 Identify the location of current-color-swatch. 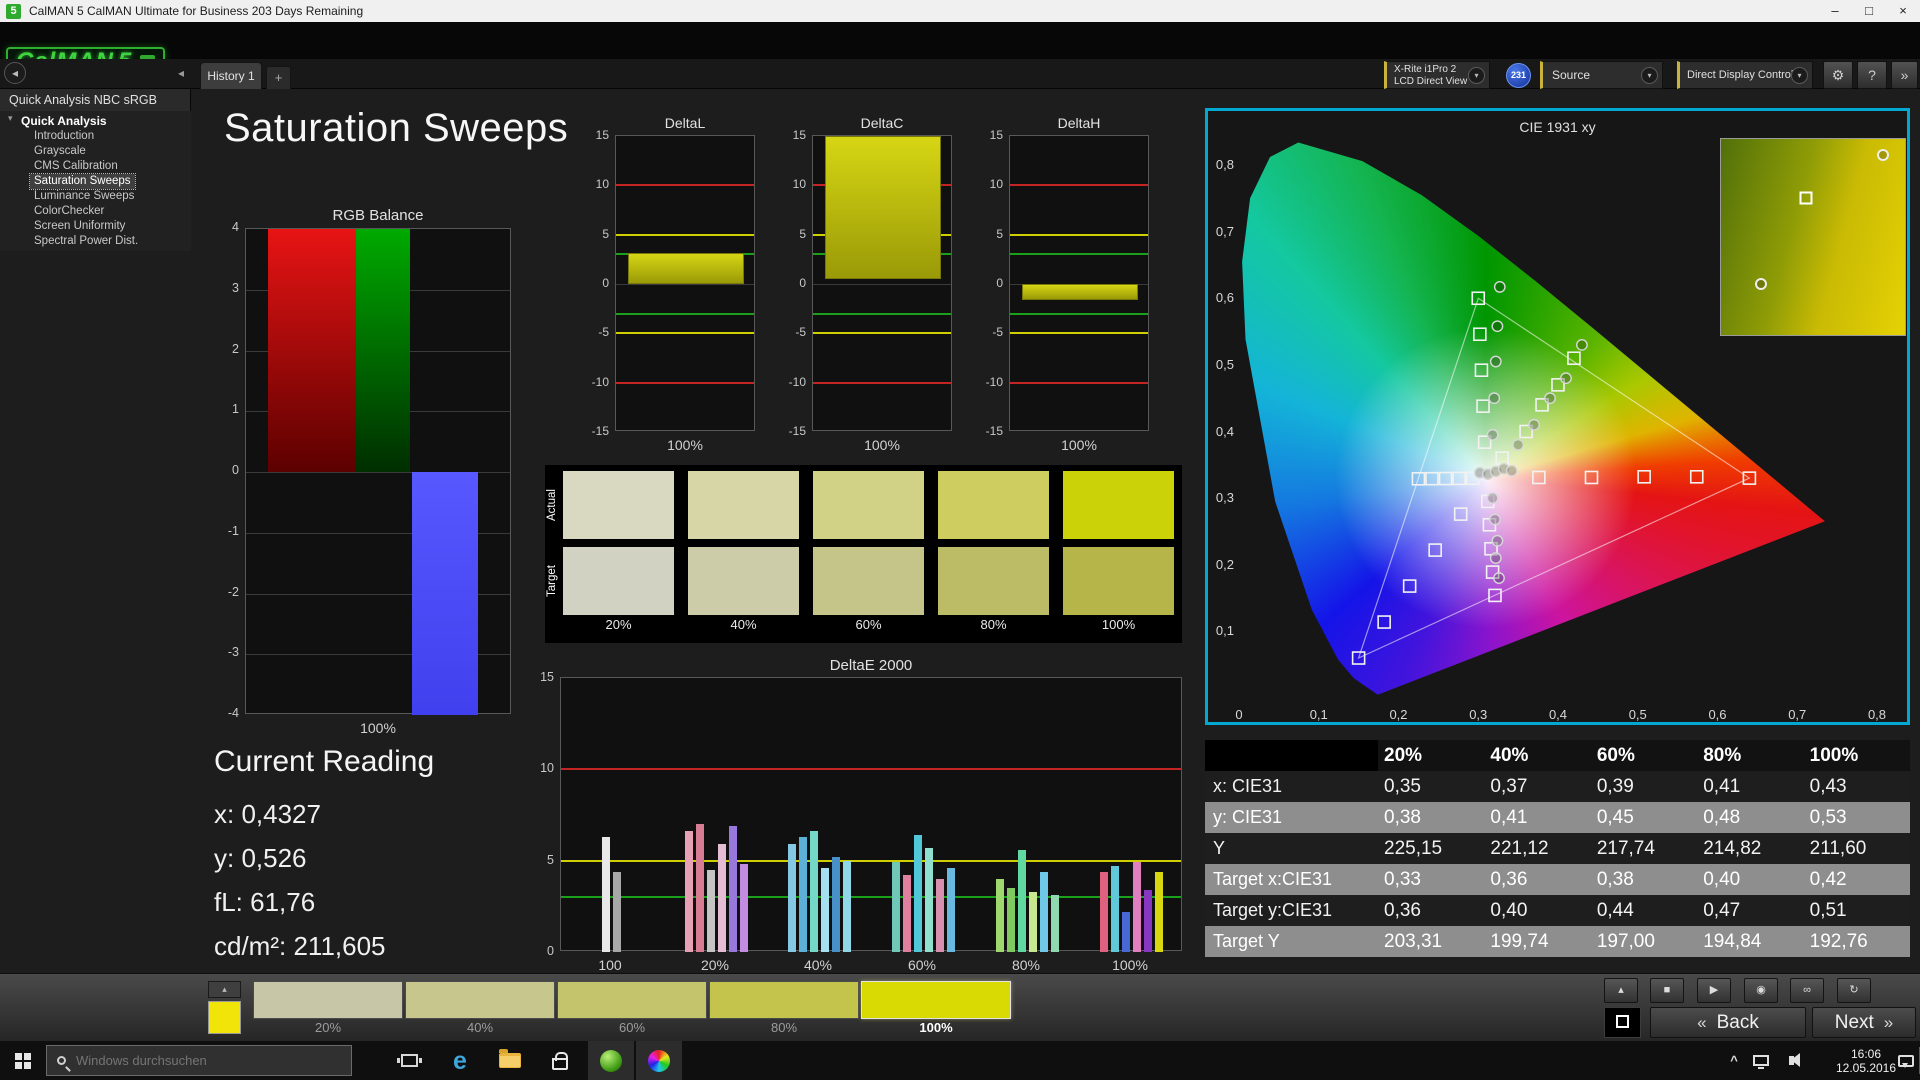
(224, 1017).